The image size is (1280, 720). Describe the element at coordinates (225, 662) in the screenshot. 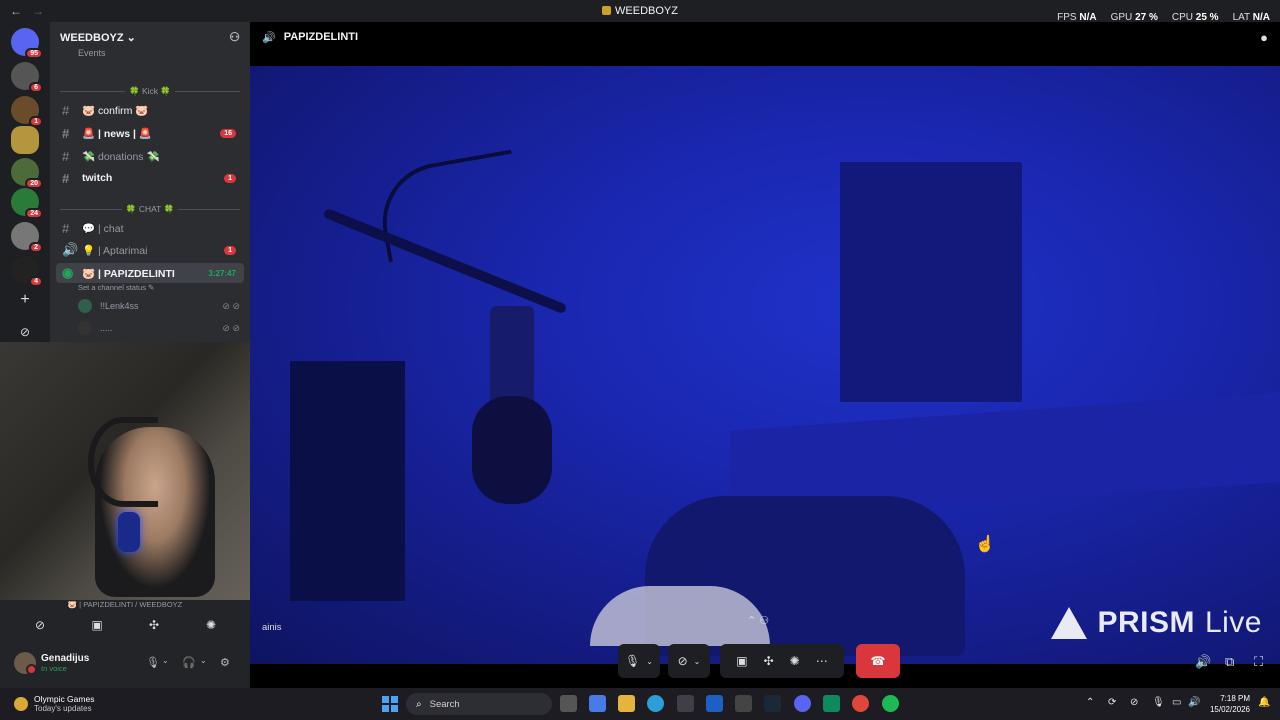

I see `gear-icon: ⚙` at that location.